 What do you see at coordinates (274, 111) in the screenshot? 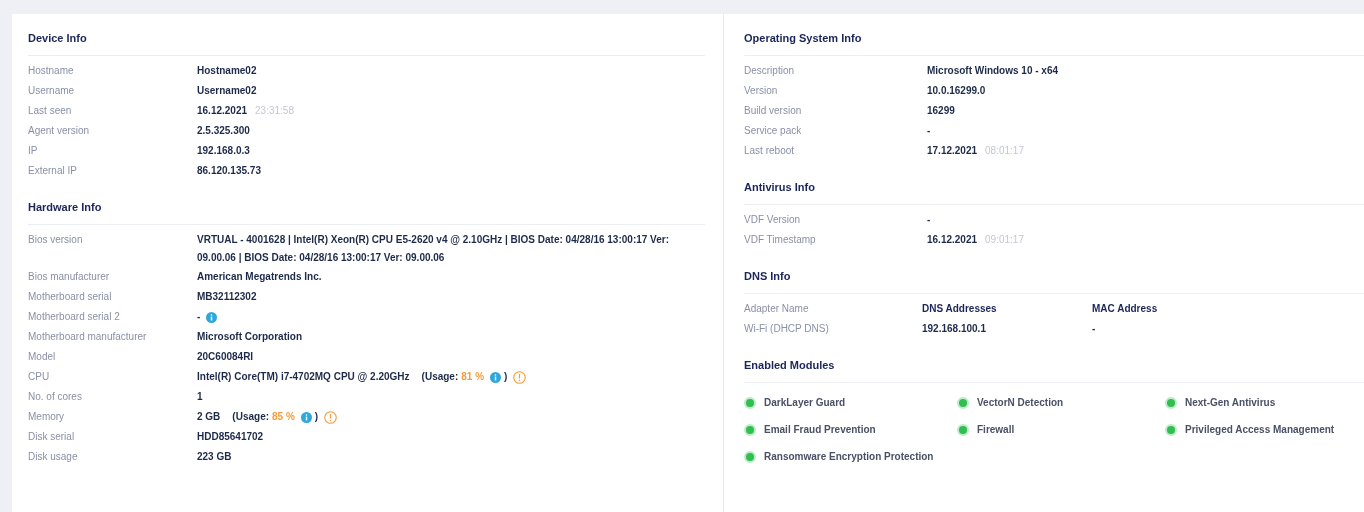
I see `timestamp: 23:31:58` at bounding box center [274, 111].